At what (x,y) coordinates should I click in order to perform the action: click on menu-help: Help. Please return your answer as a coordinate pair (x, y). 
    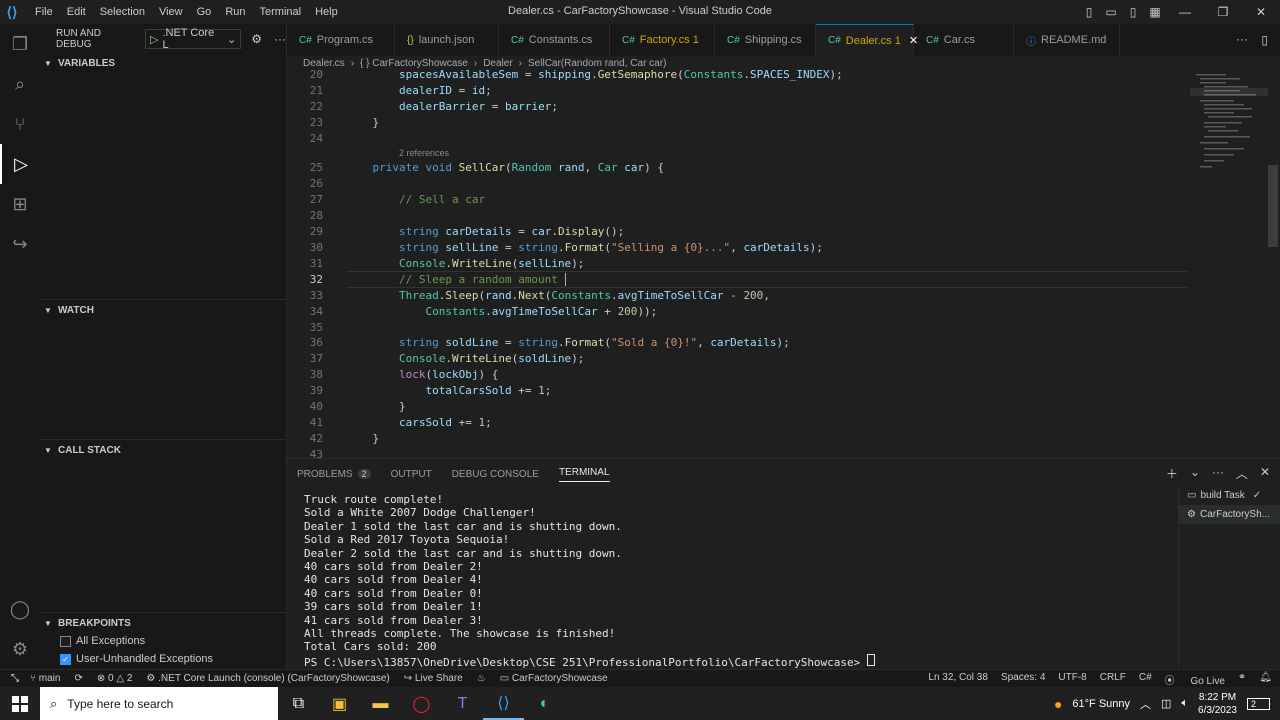
    Looking at the image, I should click on (326, 12).